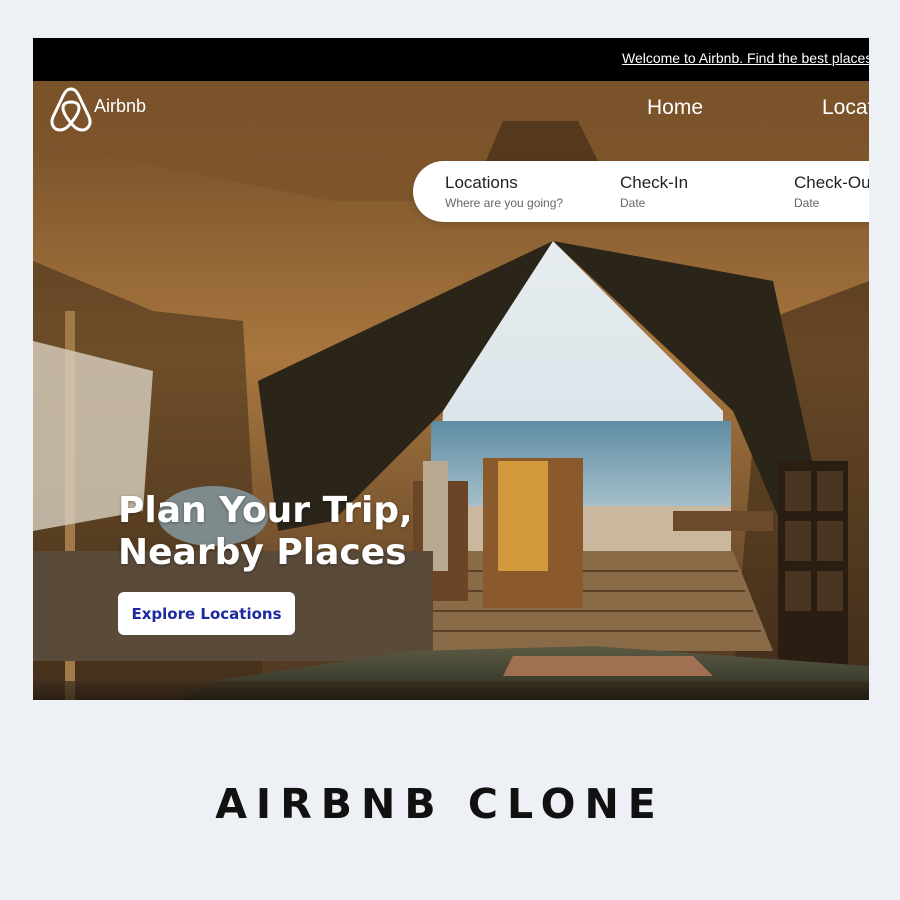 Image resolution: width=900 pixels, height=900 pixels. I want to click on airbnb-logo-icon, so click(71, 108).